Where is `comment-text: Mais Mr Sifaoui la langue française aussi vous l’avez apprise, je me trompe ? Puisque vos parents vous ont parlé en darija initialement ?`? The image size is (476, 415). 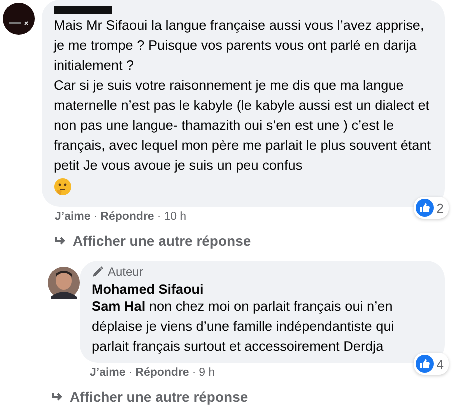
comment-text: Mais Mr Sifaoui la langue française aussi vous l’avez apprise, je me trompe ? Puisque vos parents vous ont parlé en darija initialement ? is located at coordinates (240, 46).